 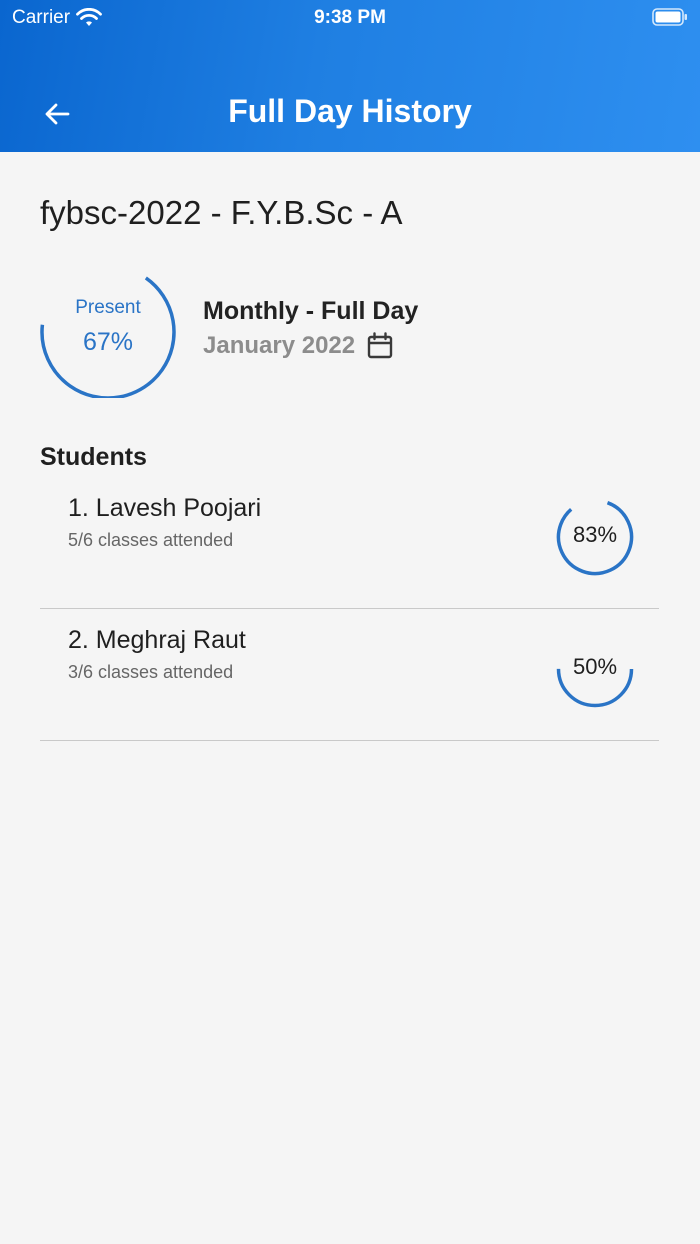 What do you see at coordinates (595, 666) in the screenshot?
I see `student-percent: 50%` at bounding box center [595, 666].